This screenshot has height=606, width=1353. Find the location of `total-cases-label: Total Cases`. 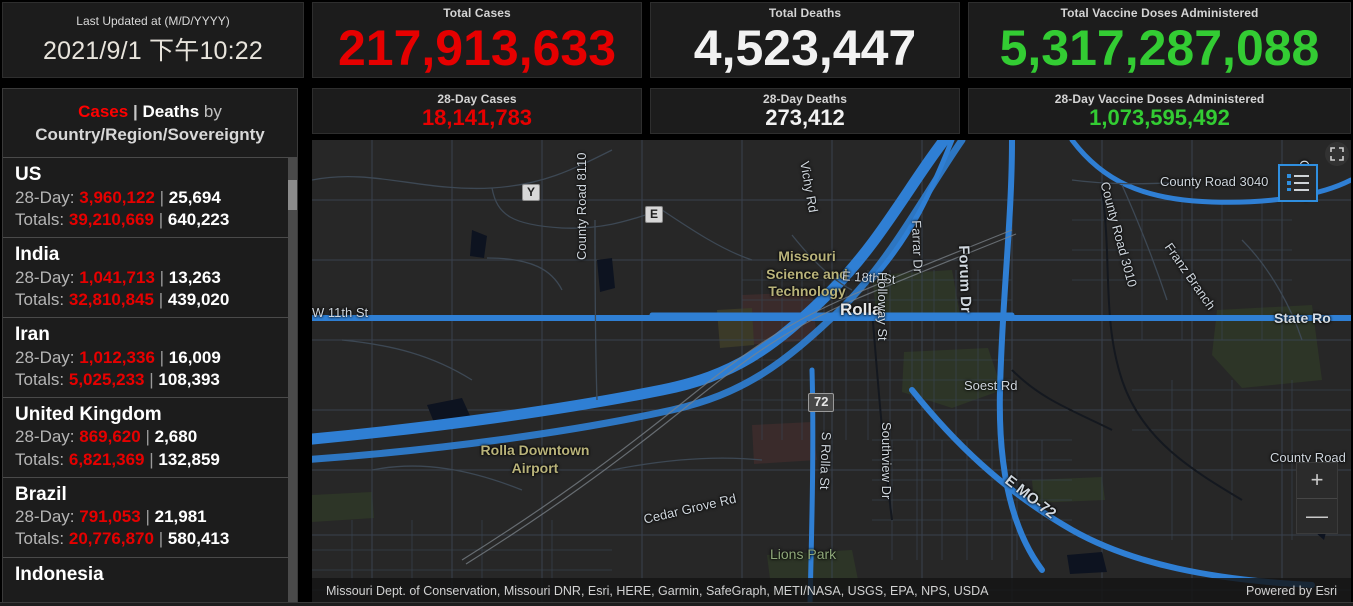

total-cases-label: Total Cases is located at coordinates (477, 13).